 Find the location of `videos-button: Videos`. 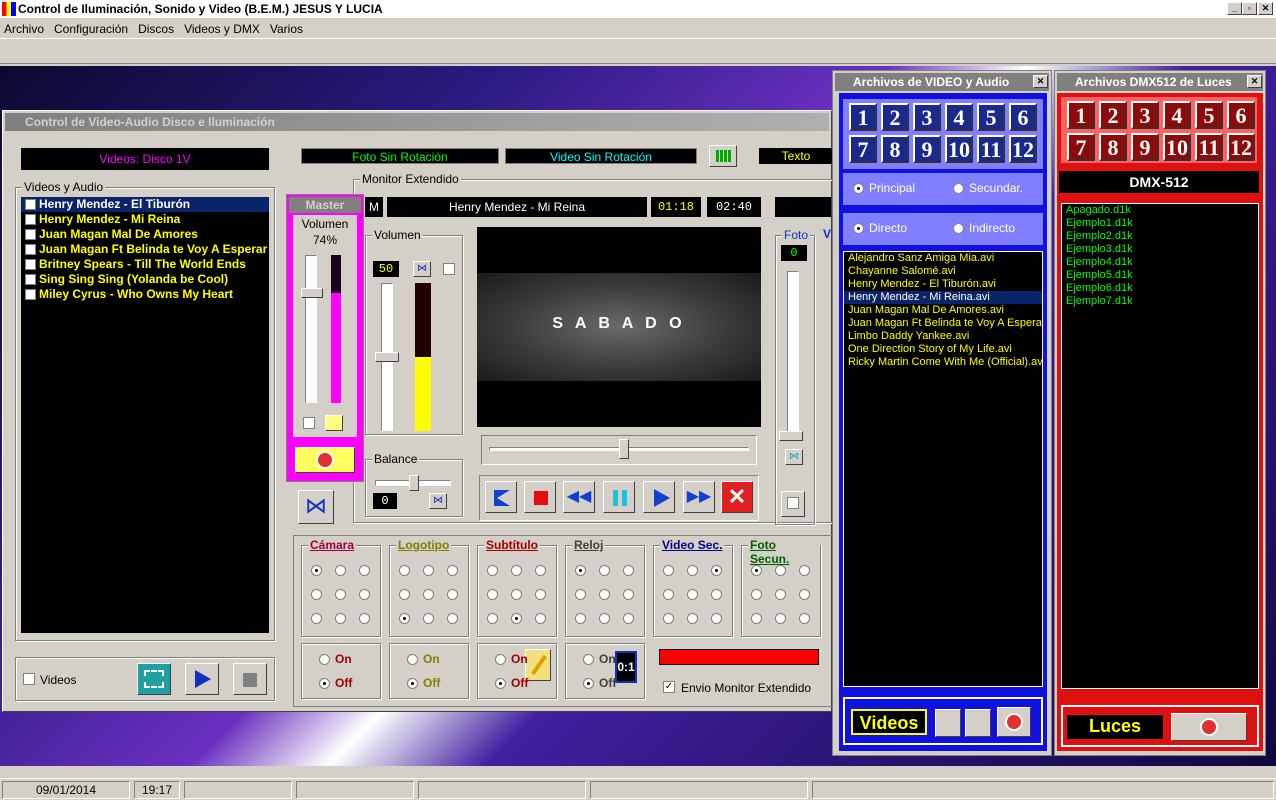

videos-button: Videos is located at coordinates (889, 722).